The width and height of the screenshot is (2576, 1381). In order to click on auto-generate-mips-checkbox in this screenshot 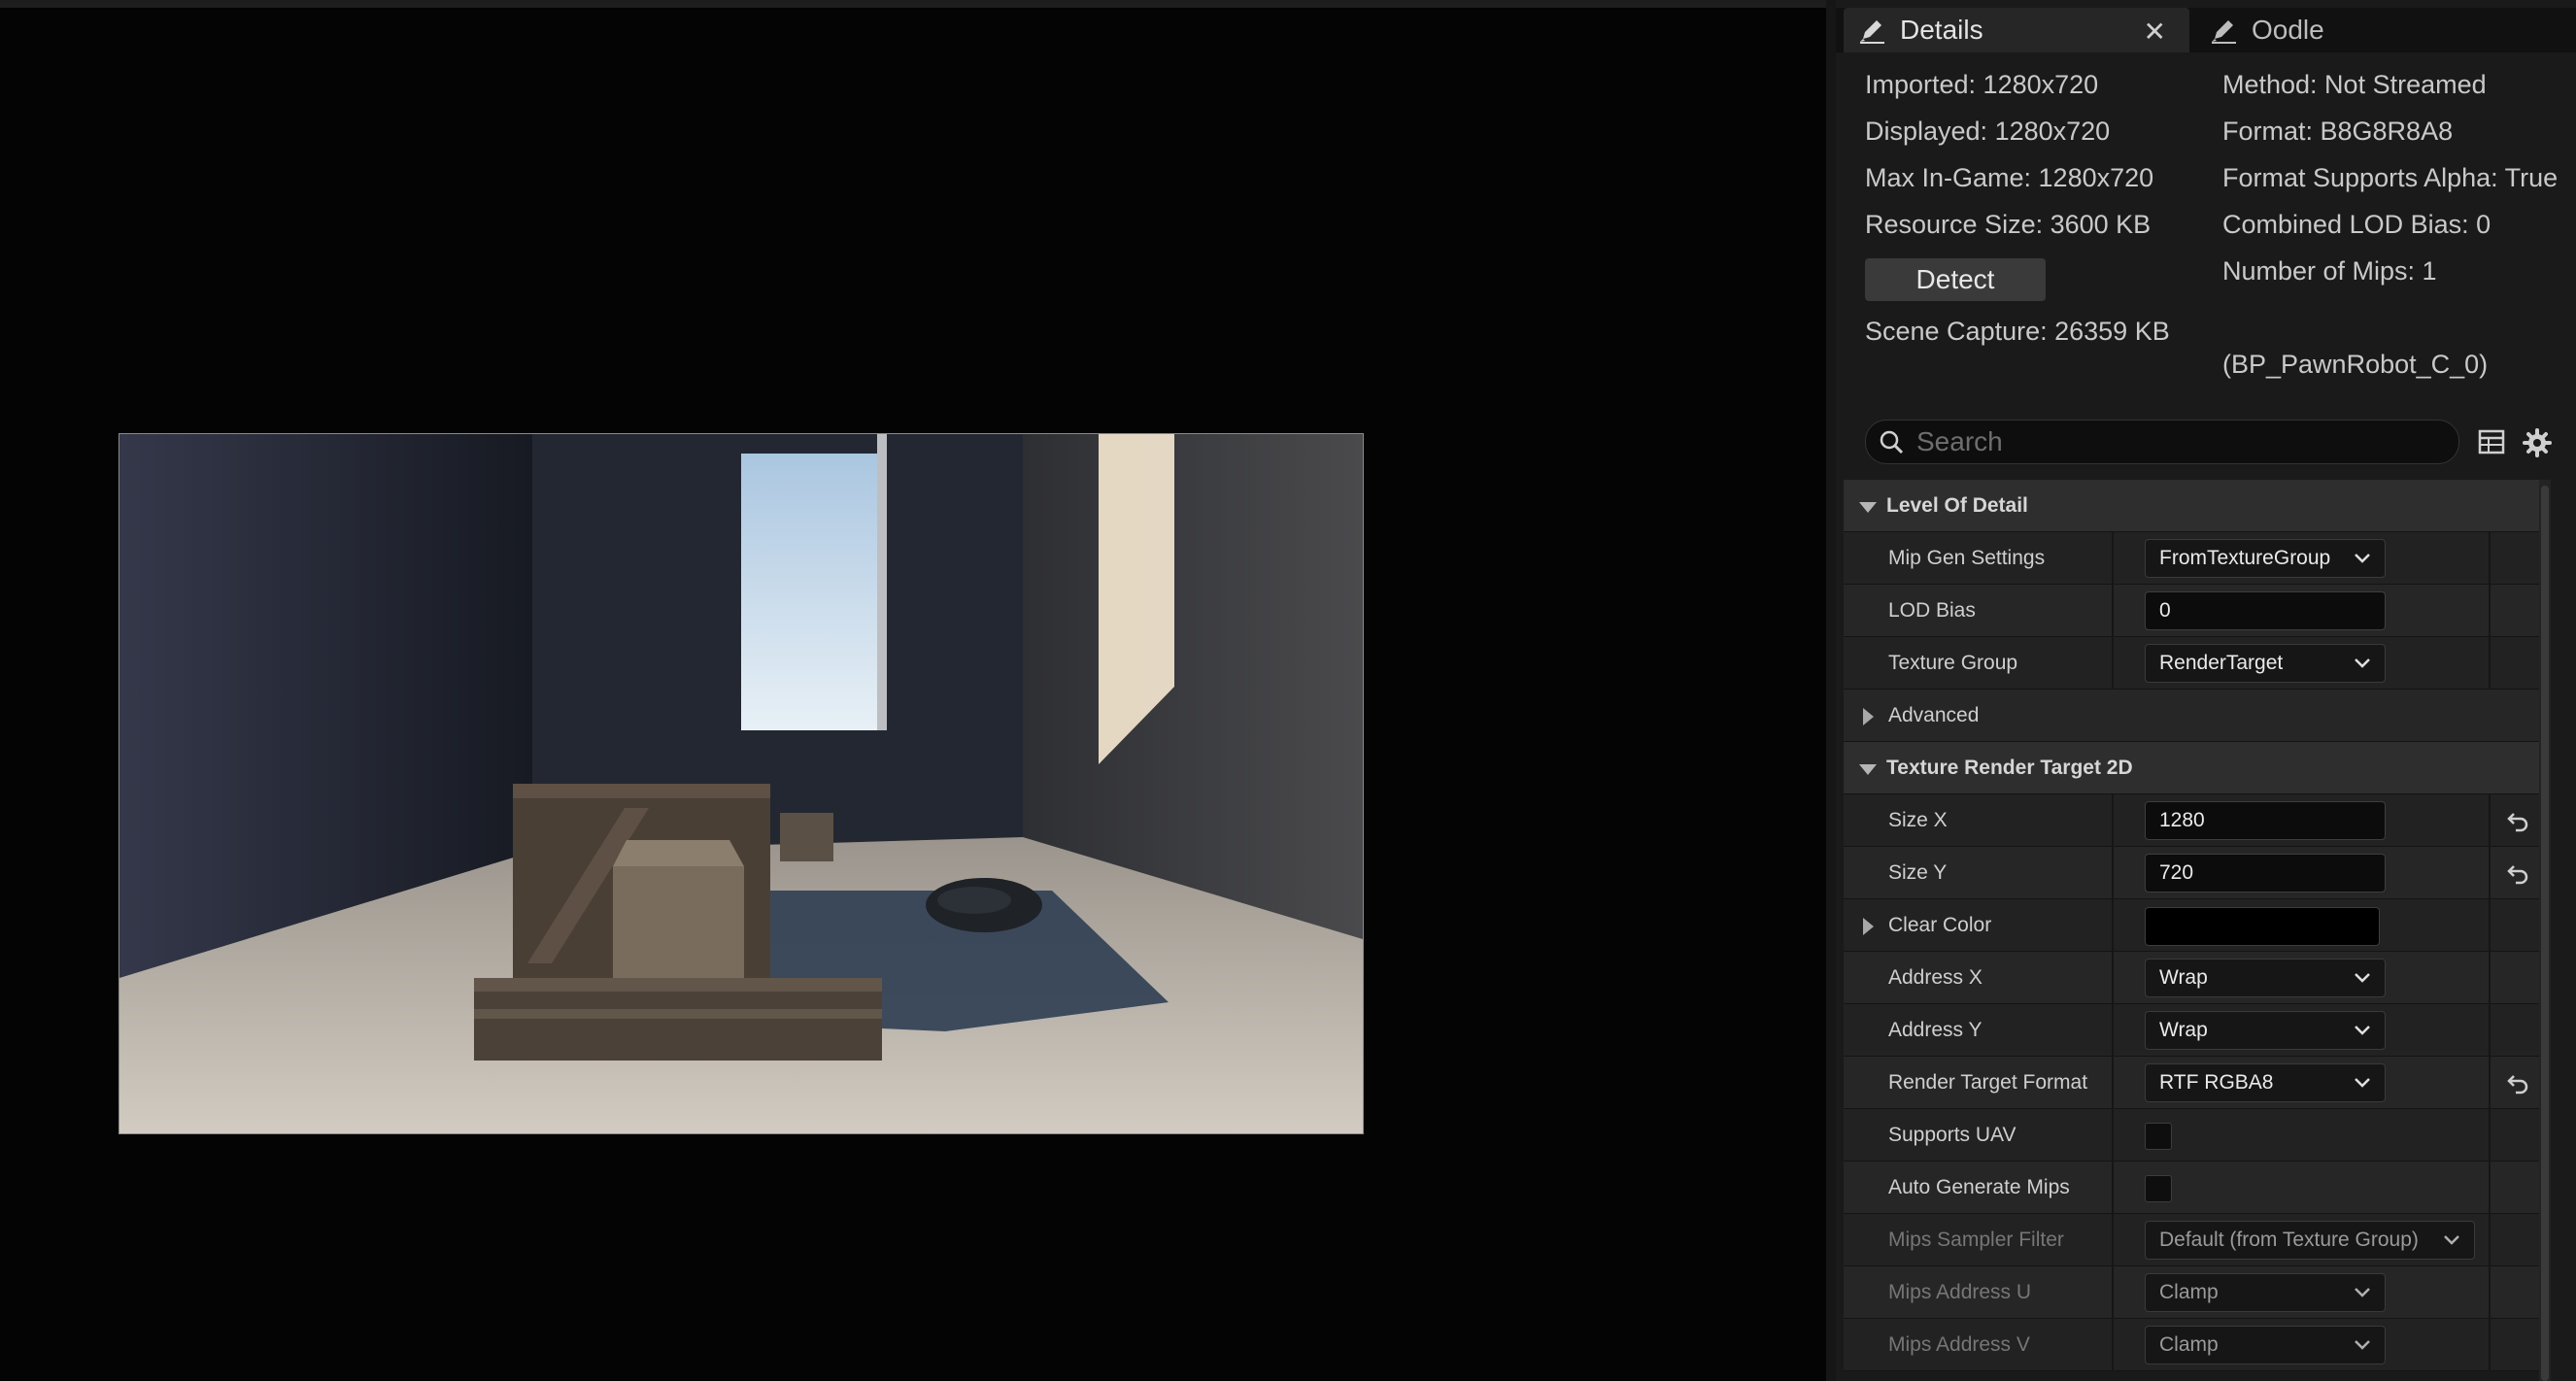, I will do `click(2158, 1188)`.